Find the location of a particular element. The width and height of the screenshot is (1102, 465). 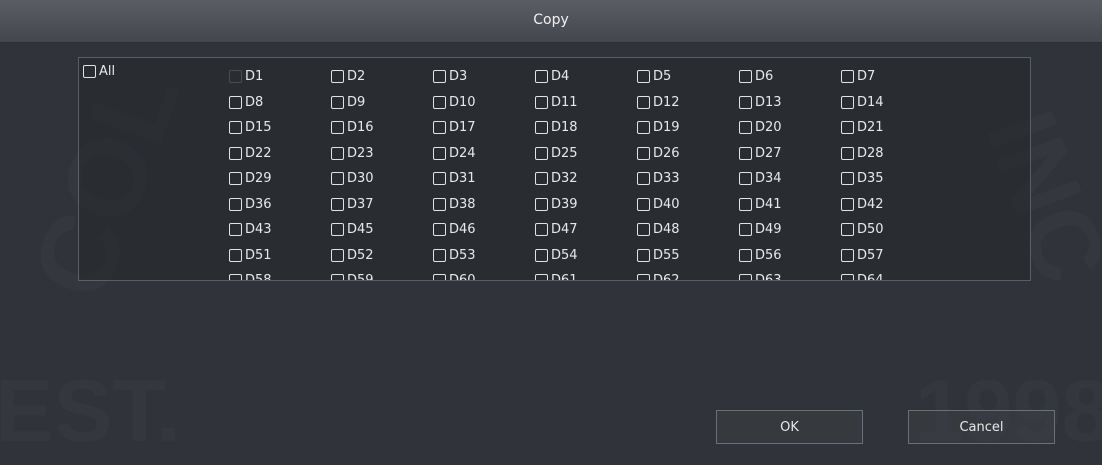

channel-checkbox-d36: D36 is located at coordinates (280, 205).